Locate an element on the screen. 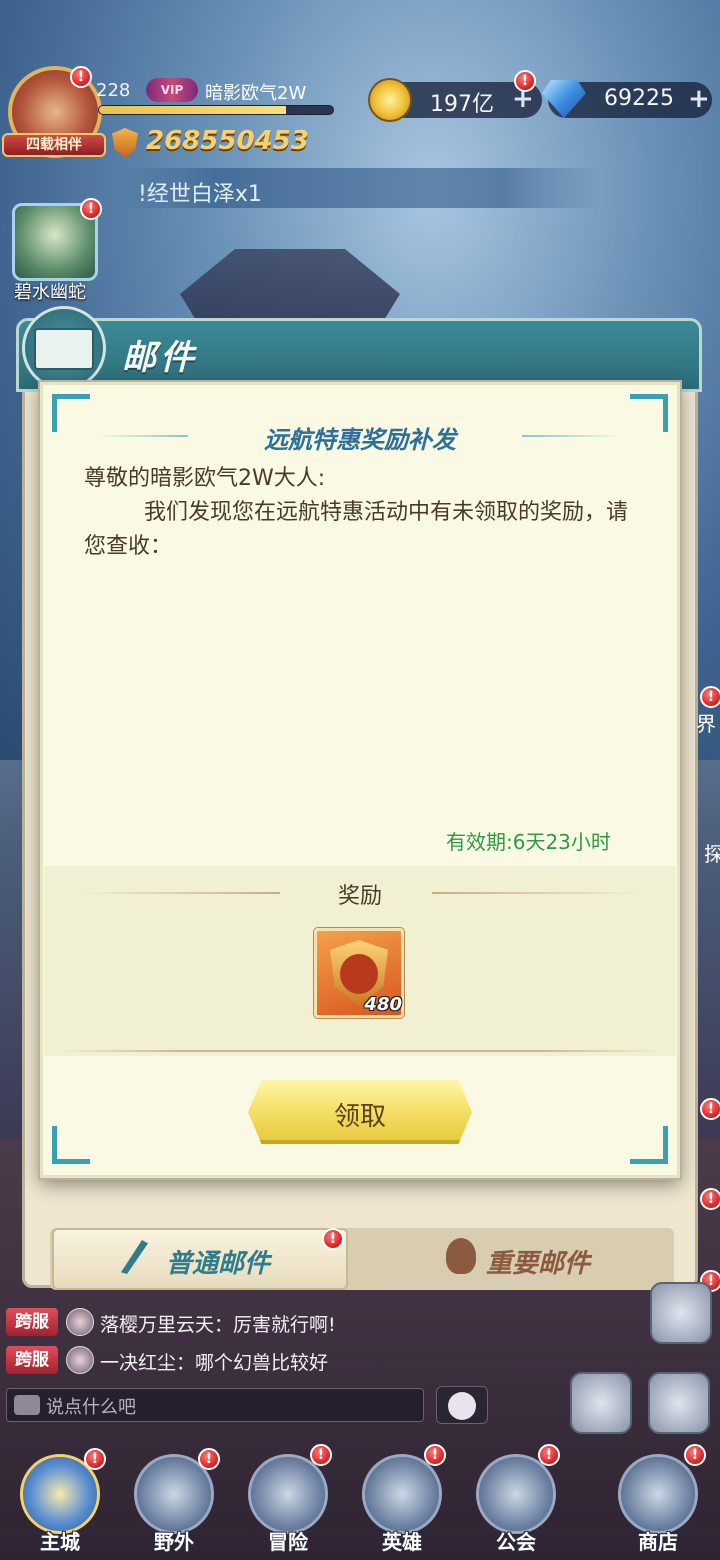 This screenshot has width=720, height=1560. reward-divider is located at coordinates (360, 1051).